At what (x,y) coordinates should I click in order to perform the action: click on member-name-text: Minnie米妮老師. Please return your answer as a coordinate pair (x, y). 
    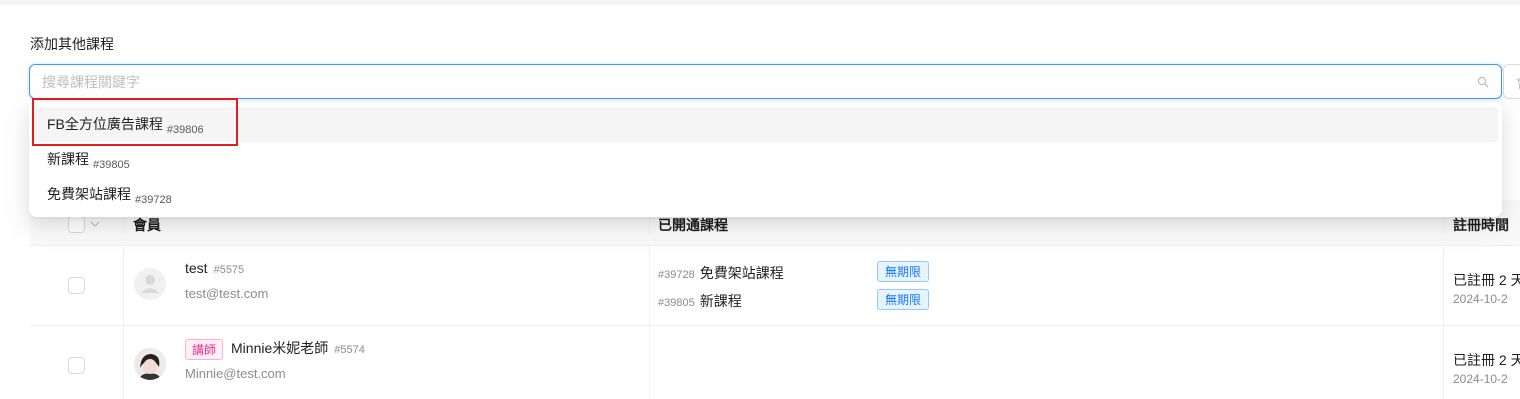
    Looking at the image, I should click on (280, 348).